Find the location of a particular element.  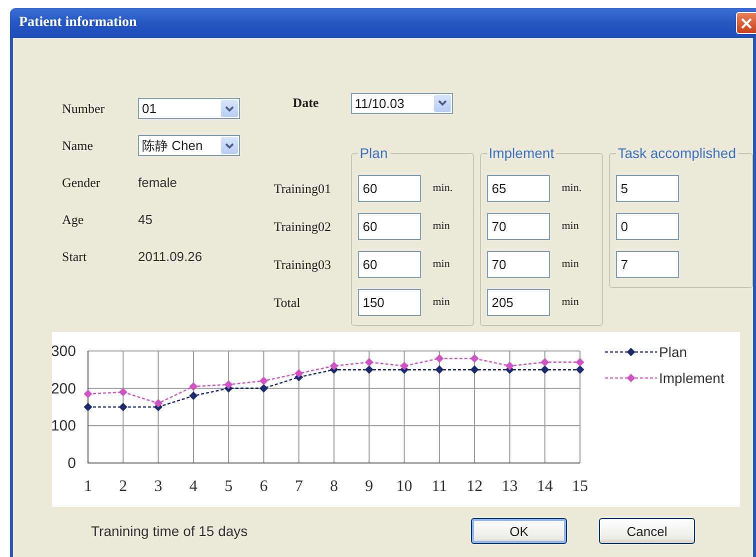

window-title: Patient information is located at coordinates (78, 23).